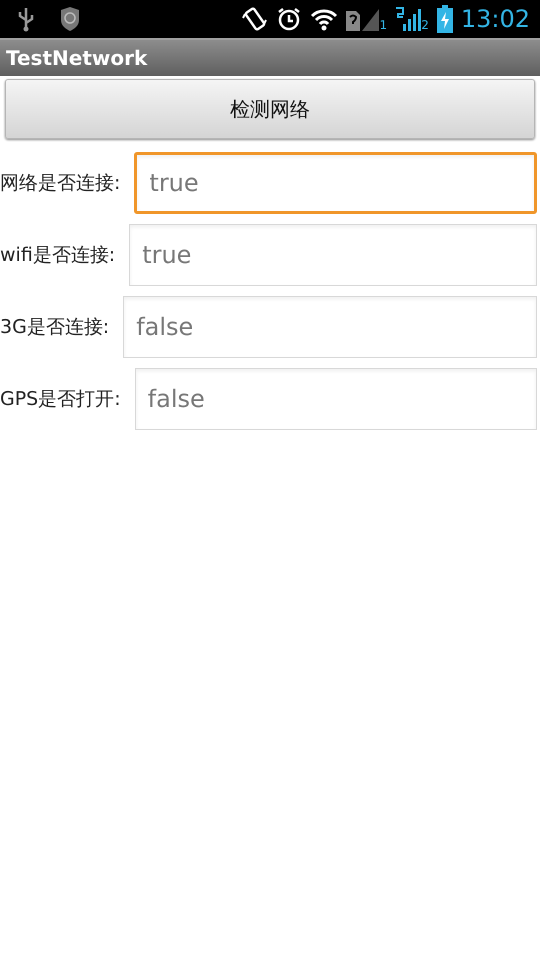 The image size is (540, 960). Describe the element at coordinates (425, 25) in the screenshot. I see `signal-slot-label: 2` at that location.